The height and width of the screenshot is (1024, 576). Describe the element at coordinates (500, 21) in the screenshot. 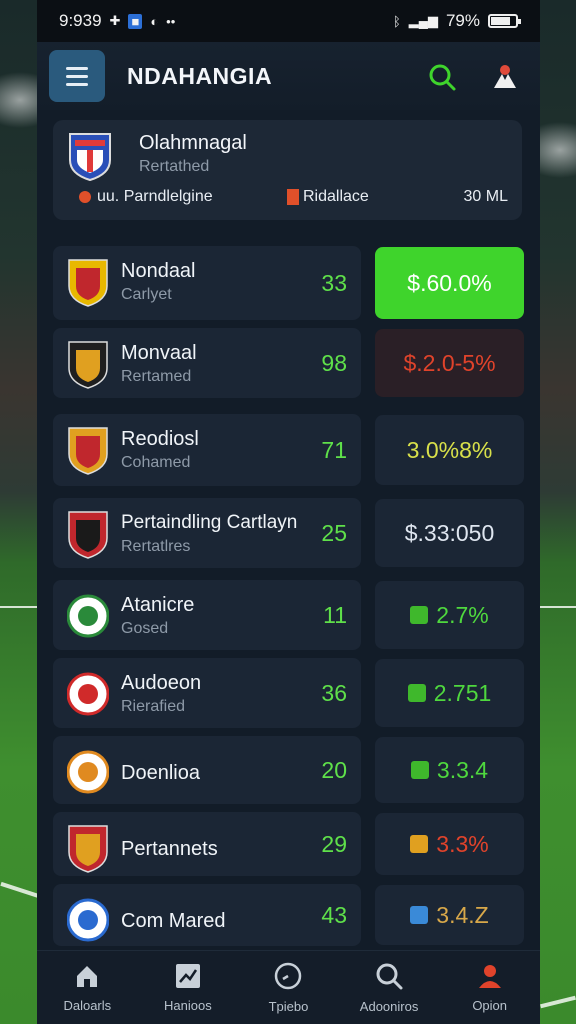

I see `battery-level` at that location.